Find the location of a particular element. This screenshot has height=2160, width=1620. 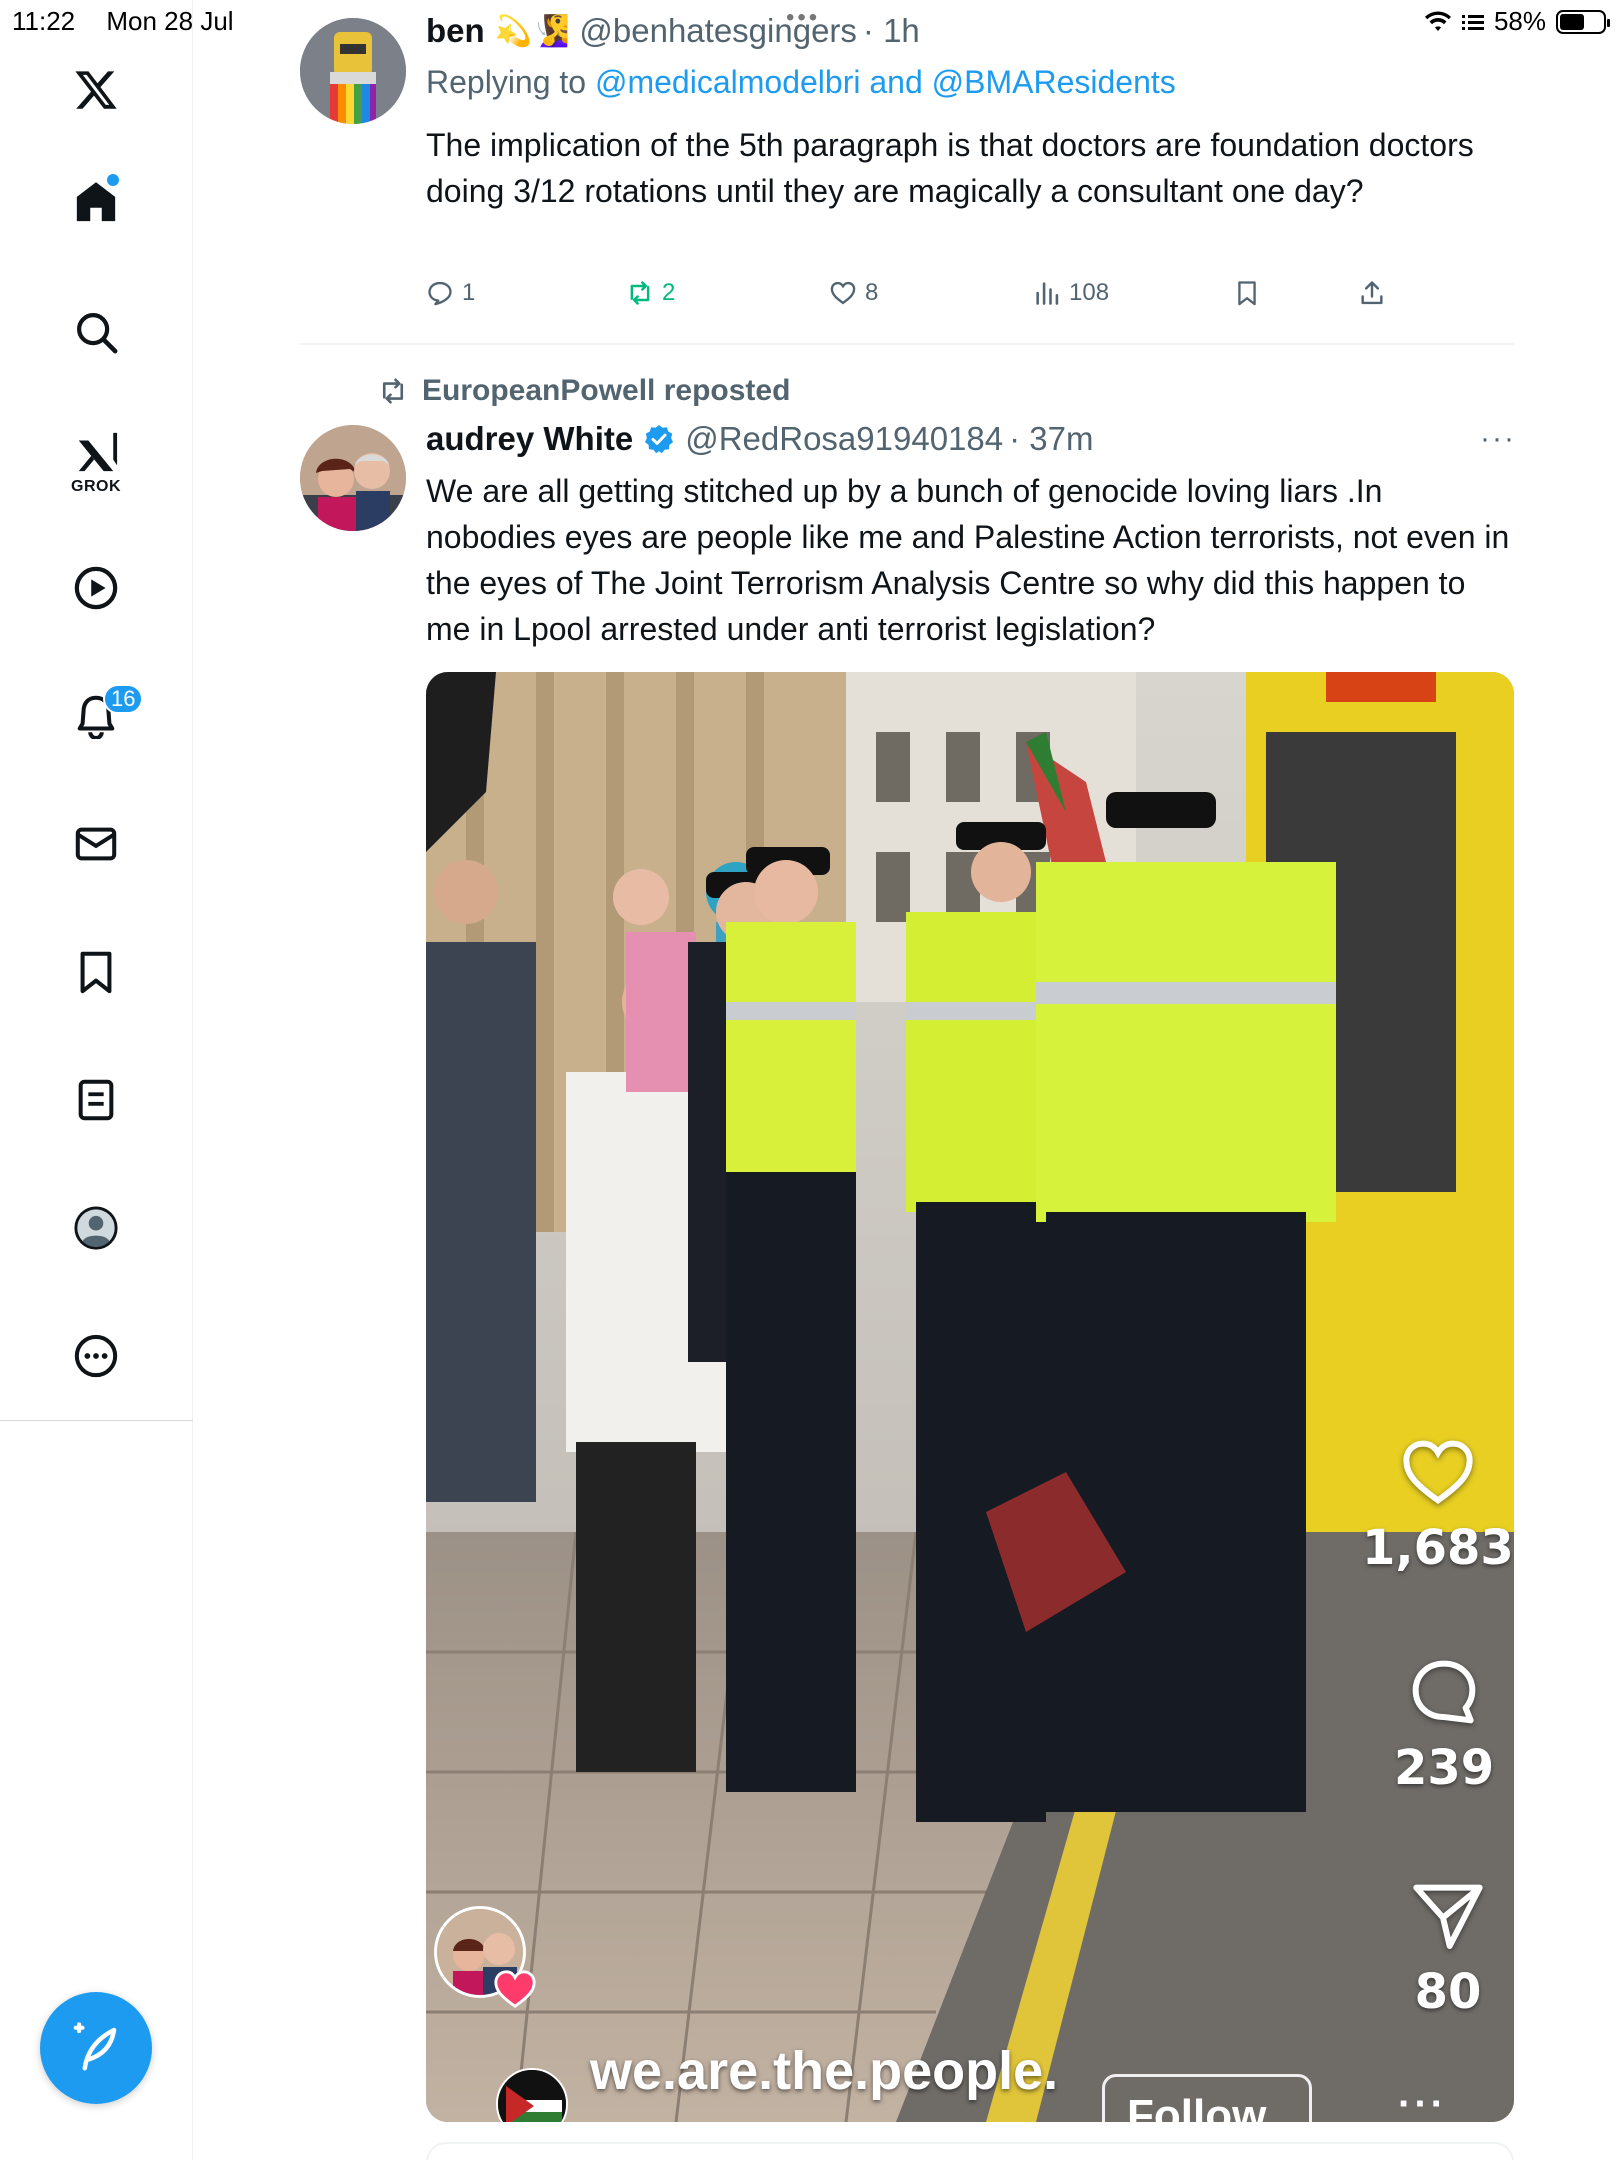

repost-small-icon is located at coordinates (393, 391).